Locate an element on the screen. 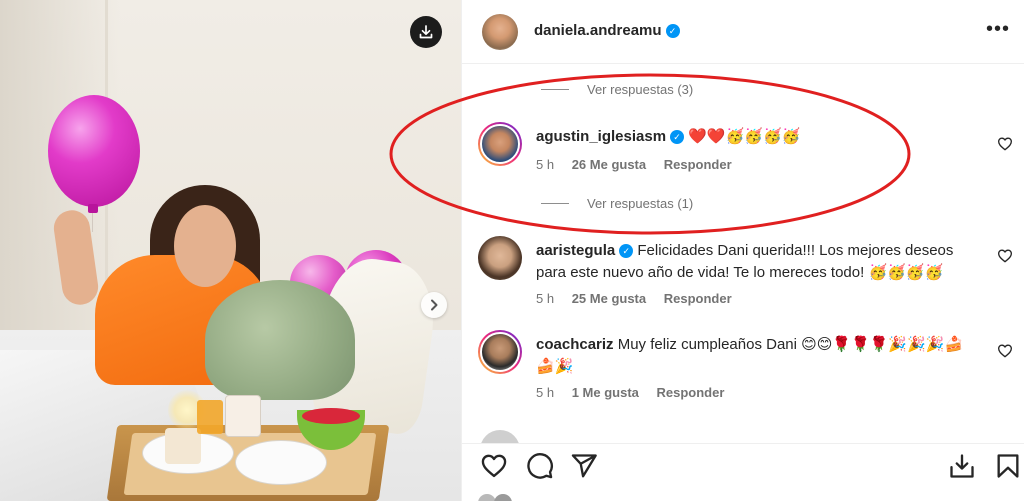 The image size is (1024, 501). comment-meta: 5 h 25 Me gusta Responder is located at coordinates (641, 298).